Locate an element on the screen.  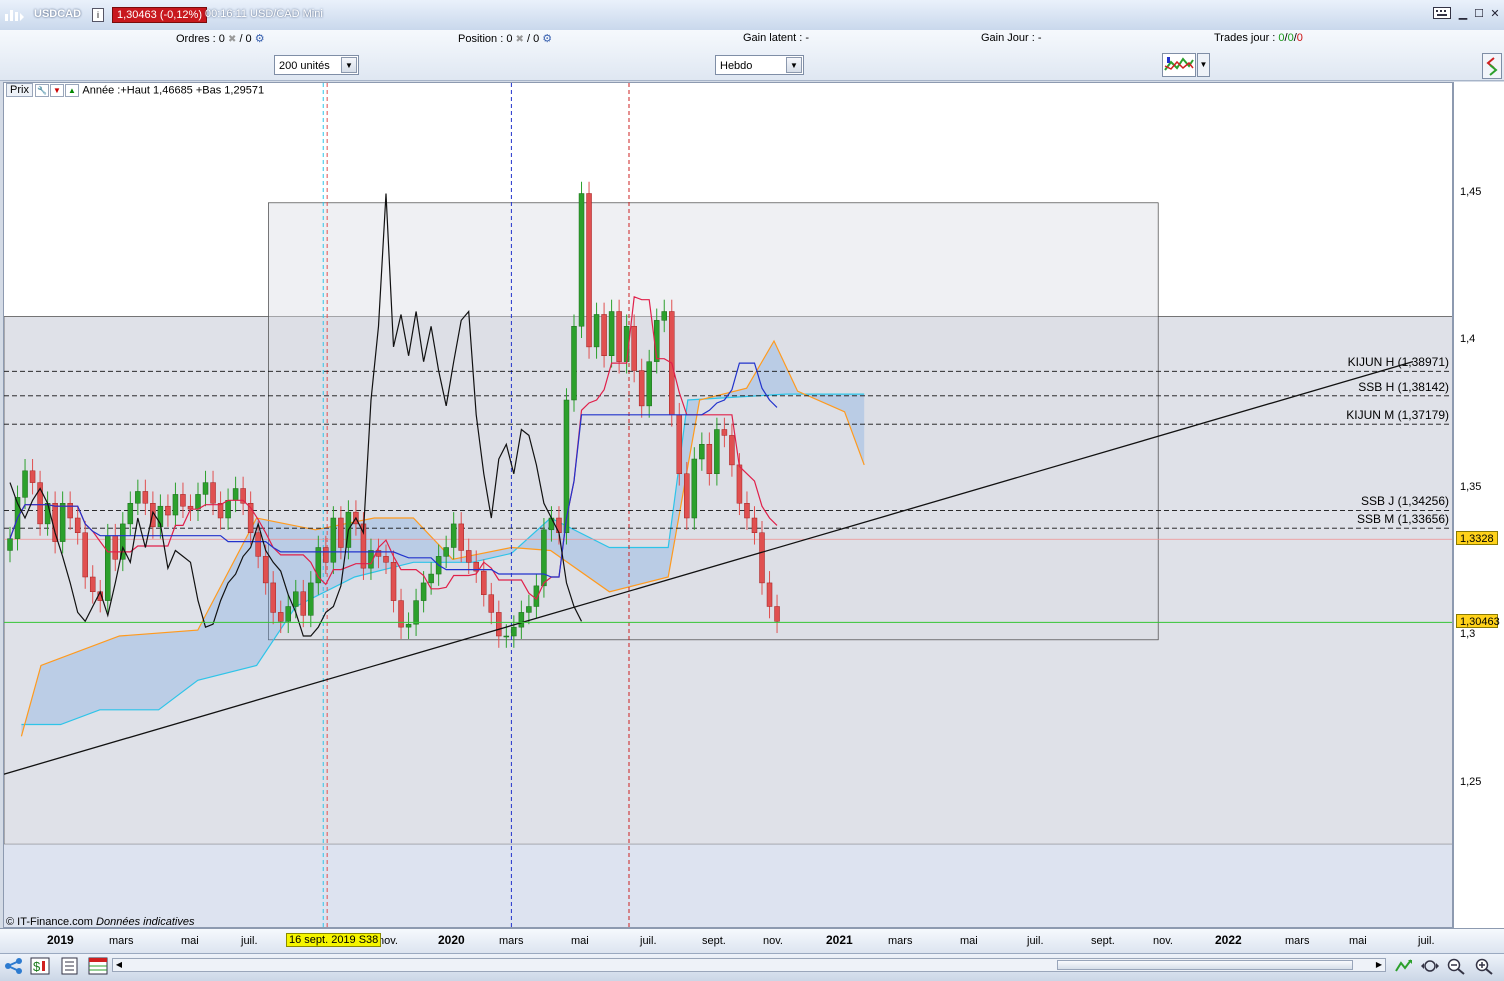
position-settings-icon: ⚙ is located at coordinates (547, 39).